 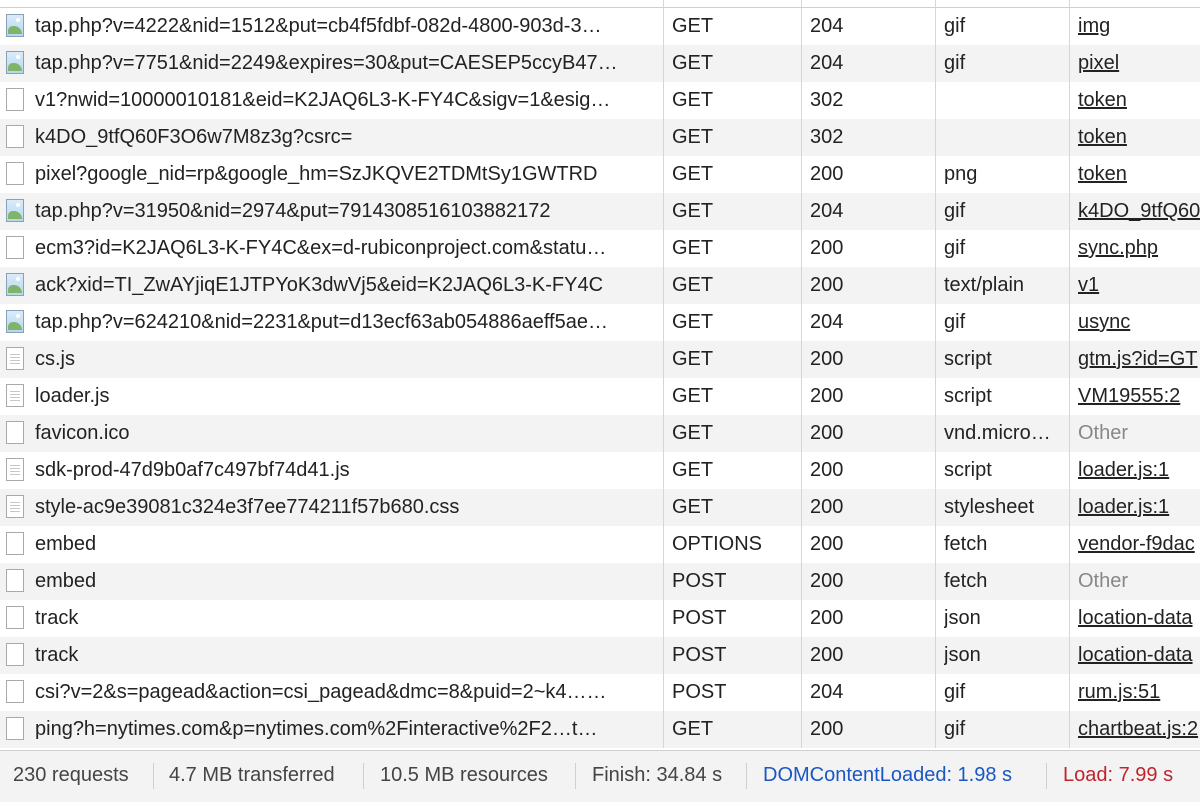 I want to click on request-initiator: img, so click(x=1139, y=26).